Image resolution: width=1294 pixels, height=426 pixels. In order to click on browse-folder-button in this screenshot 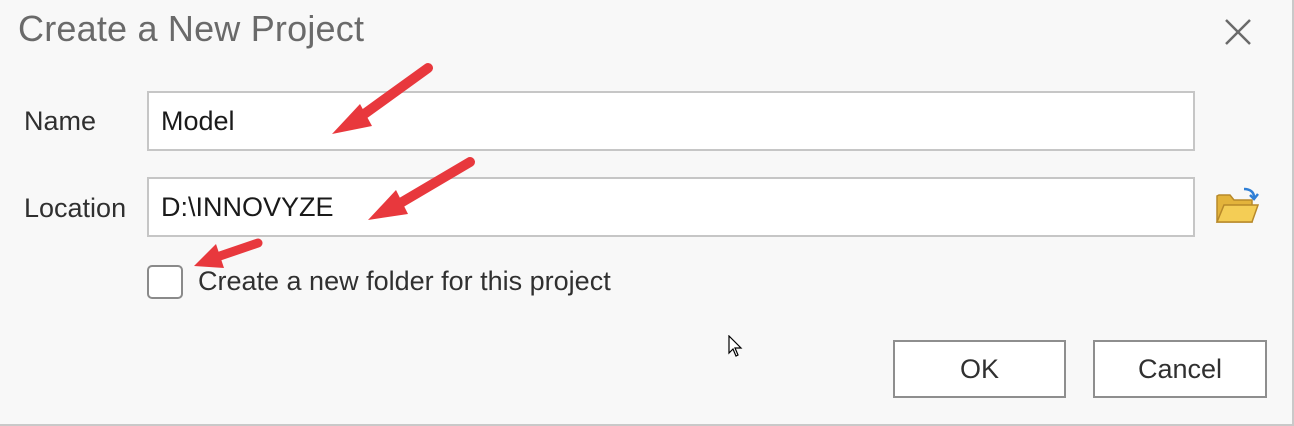, I will do `click(1237, 206)`.